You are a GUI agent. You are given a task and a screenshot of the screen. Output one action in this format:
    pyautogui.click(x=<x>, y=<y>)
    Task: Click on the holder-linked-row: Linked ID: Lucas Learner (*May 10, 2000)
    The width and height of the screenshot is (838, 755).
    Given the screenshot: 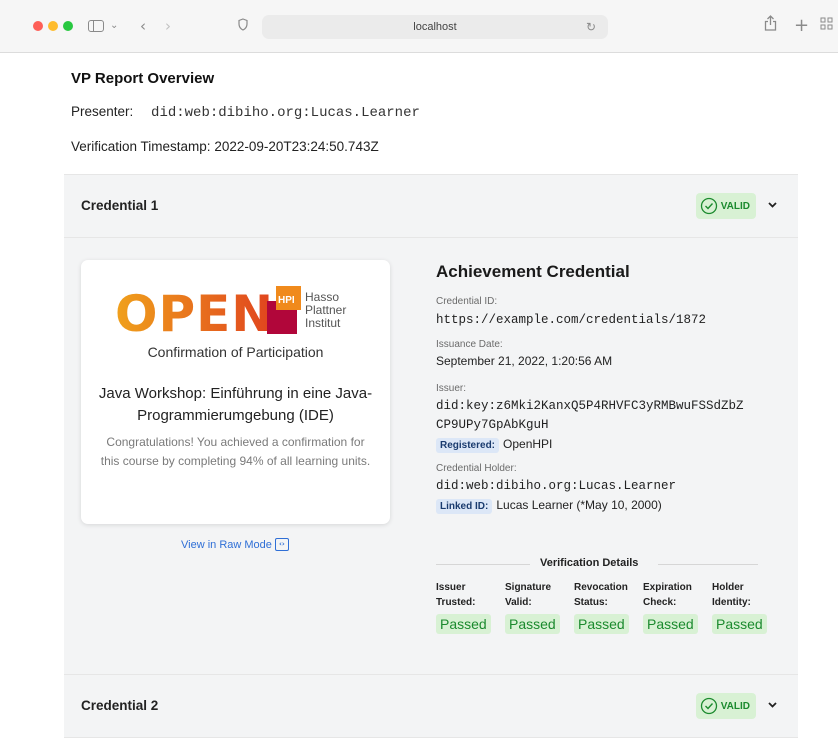 What is the action you would take?
    pyautogui.click(x=606, y=506)
    